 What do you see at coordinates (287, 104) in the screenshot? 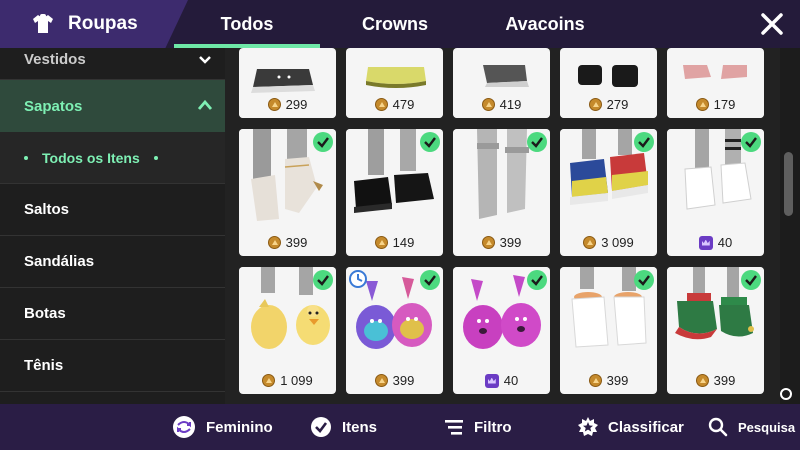
I see `item-price: 299` at bounding box center [287, 104].